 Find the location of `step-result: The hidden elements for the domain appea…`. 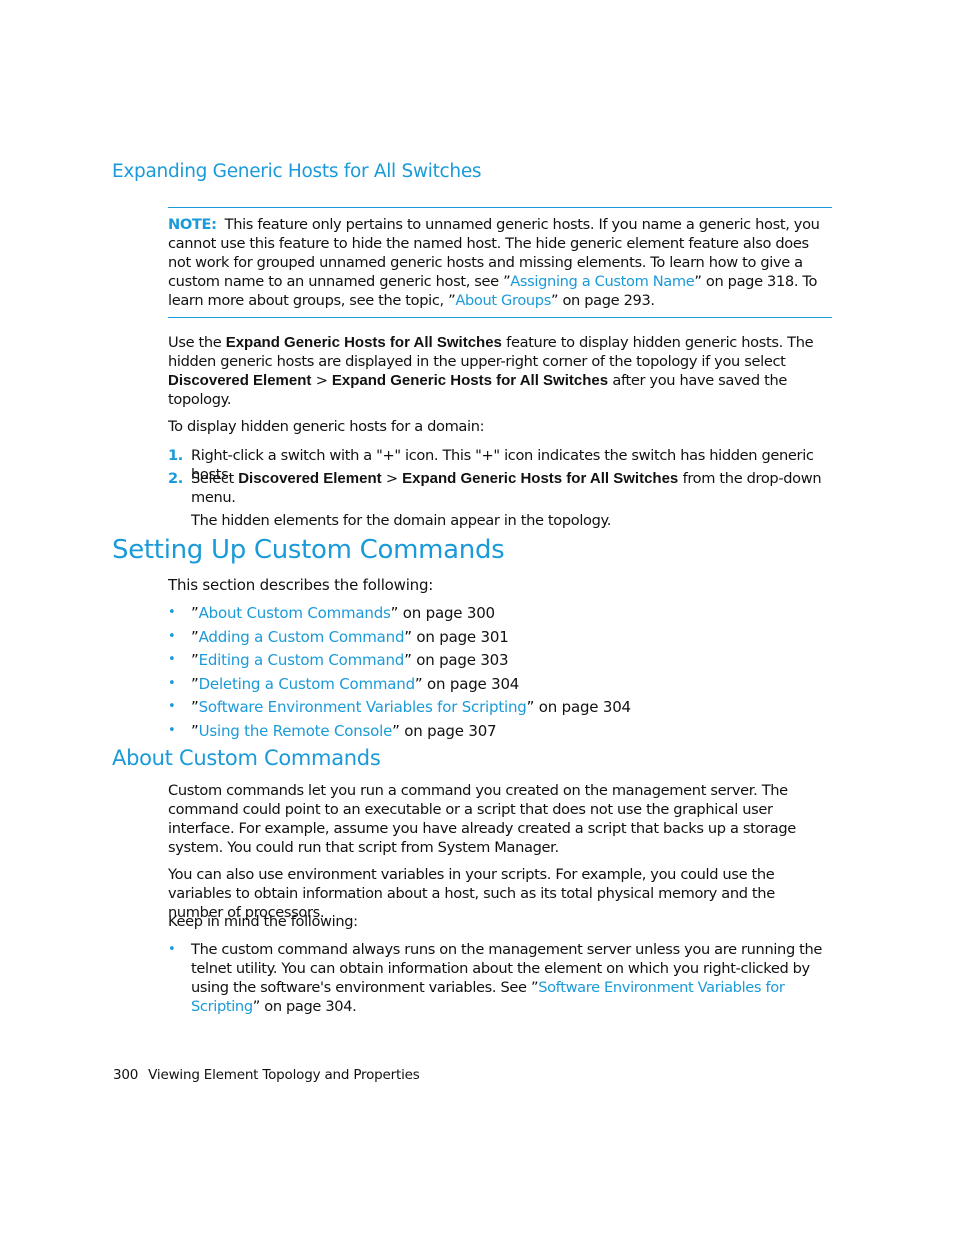

step-result: The hidden elements for the domain appea… is located at coordinates (401, 520).